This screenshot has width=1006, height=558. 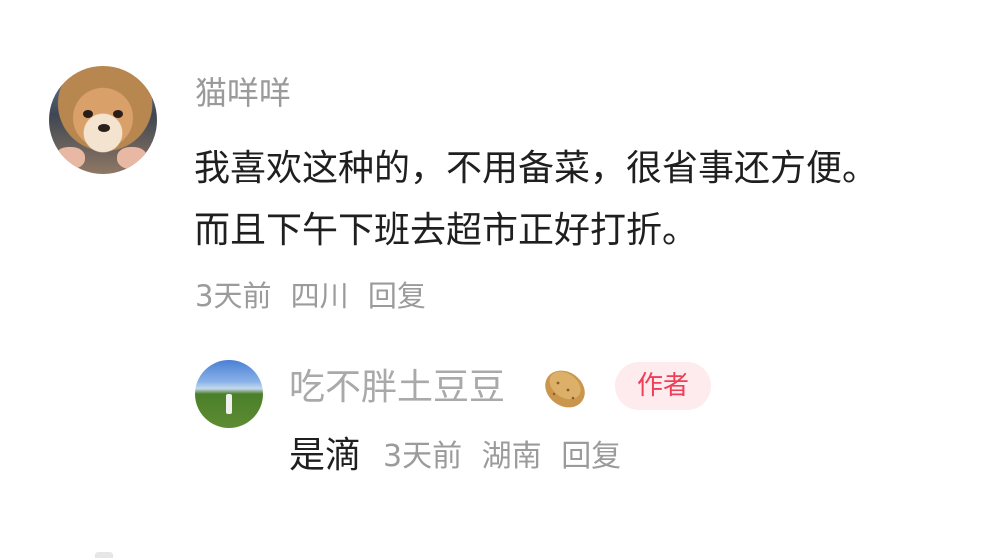 I want to click on comment-line-1: 我喜欢这种的，不用备菜，很省事还方便。, so click(x=536, y=168).